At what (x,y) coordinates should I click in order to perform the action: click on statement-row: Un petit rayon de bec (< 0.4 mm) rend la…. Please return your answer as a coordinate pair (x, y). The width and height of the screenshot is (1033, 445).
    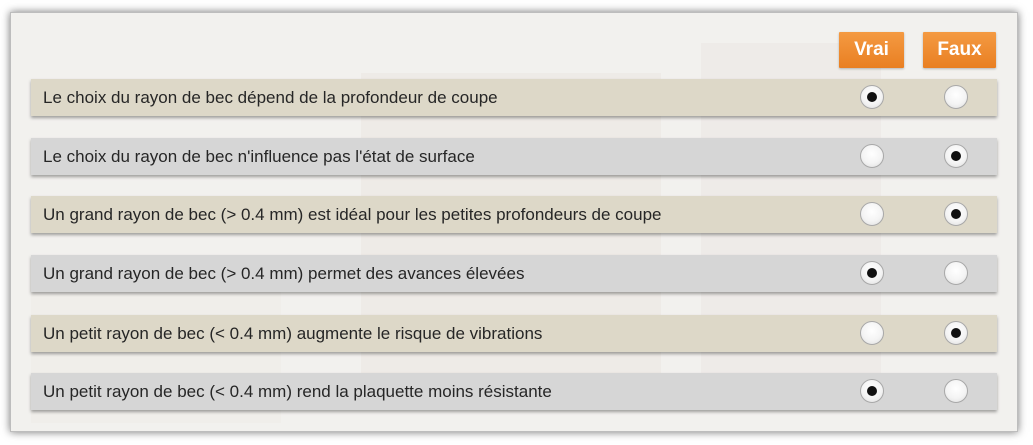
    Looking at the image, I should click on (514, 391).